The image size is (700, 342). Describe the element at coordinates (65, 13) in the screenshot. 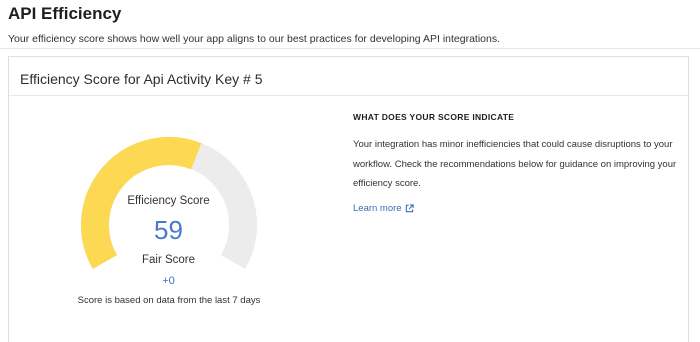

I see `page-title: API Efficiency` at that location.